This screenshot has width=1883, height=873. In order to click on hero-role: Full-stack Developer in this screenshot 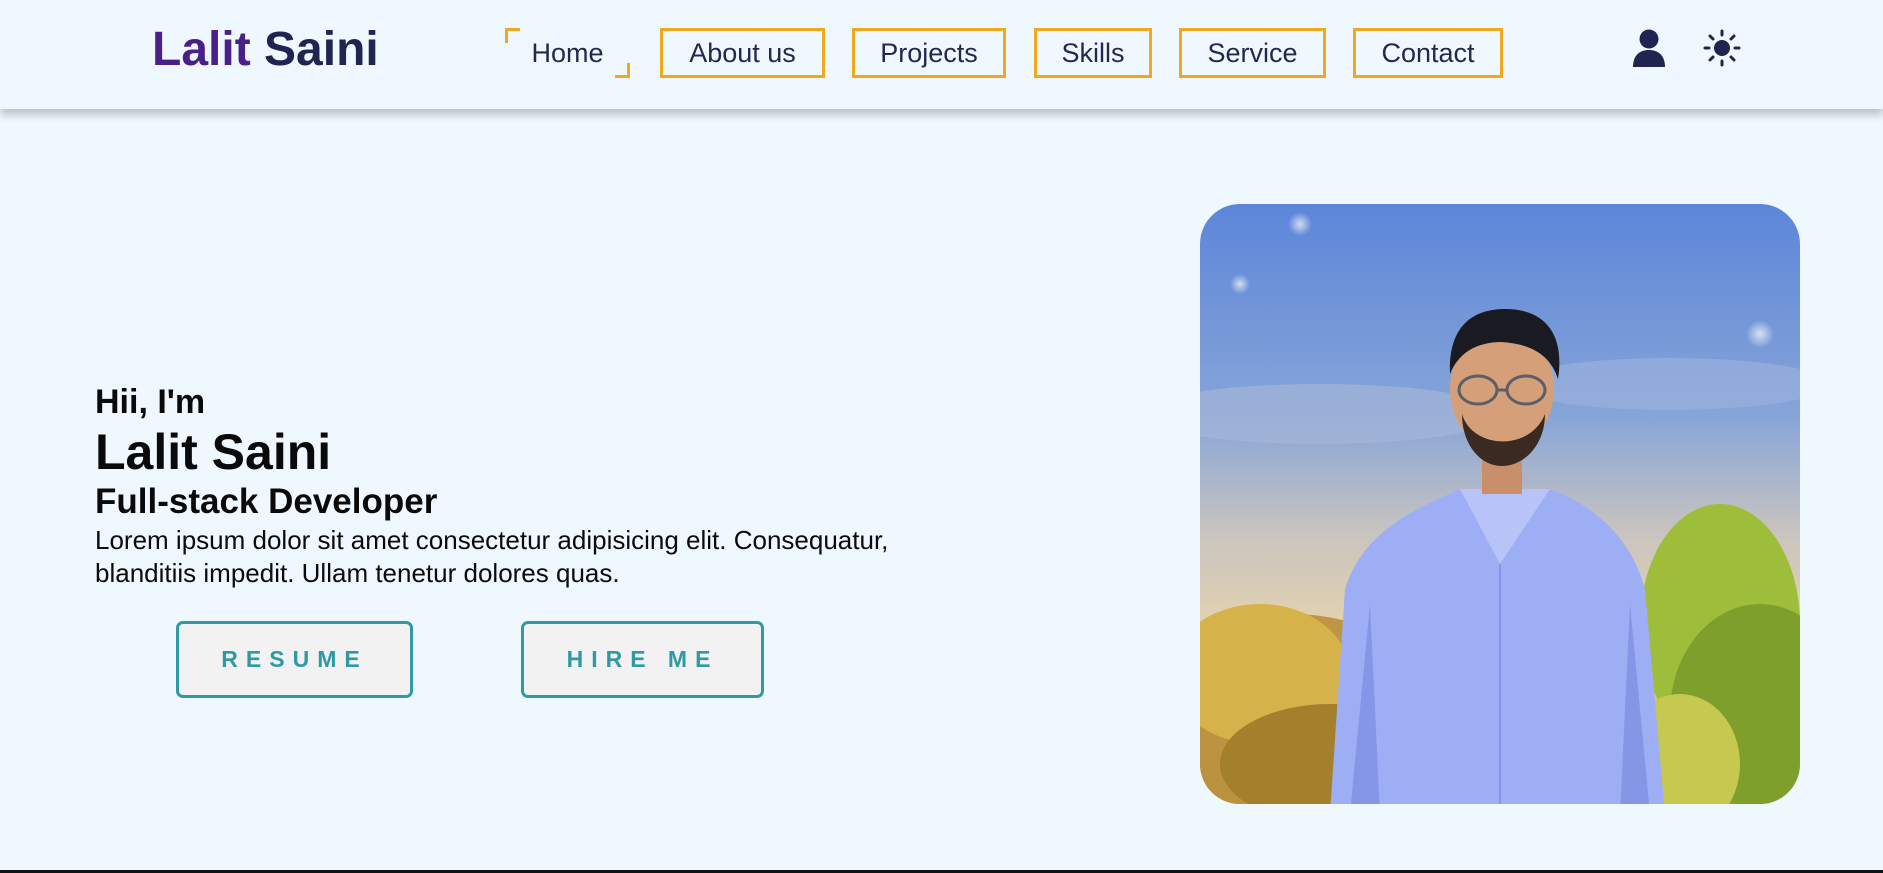, I will do `click(266, 501)`.